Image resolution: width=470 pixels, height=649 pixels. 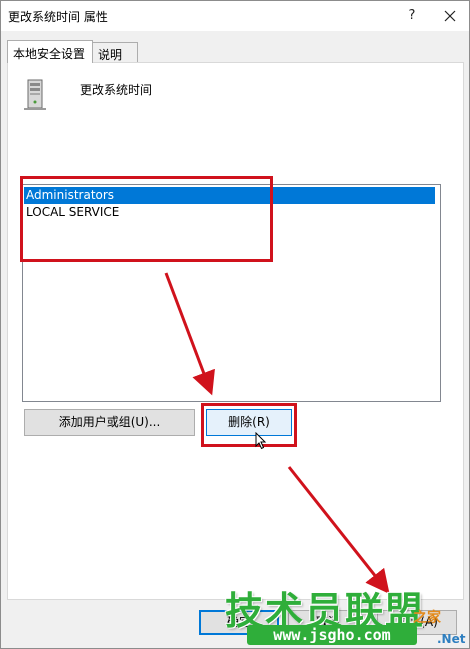 What do you see at coordinates (58, 17) in the screenshot?
I see `window-title: 更改系统时间 属性` at bounding box center [58, 17].